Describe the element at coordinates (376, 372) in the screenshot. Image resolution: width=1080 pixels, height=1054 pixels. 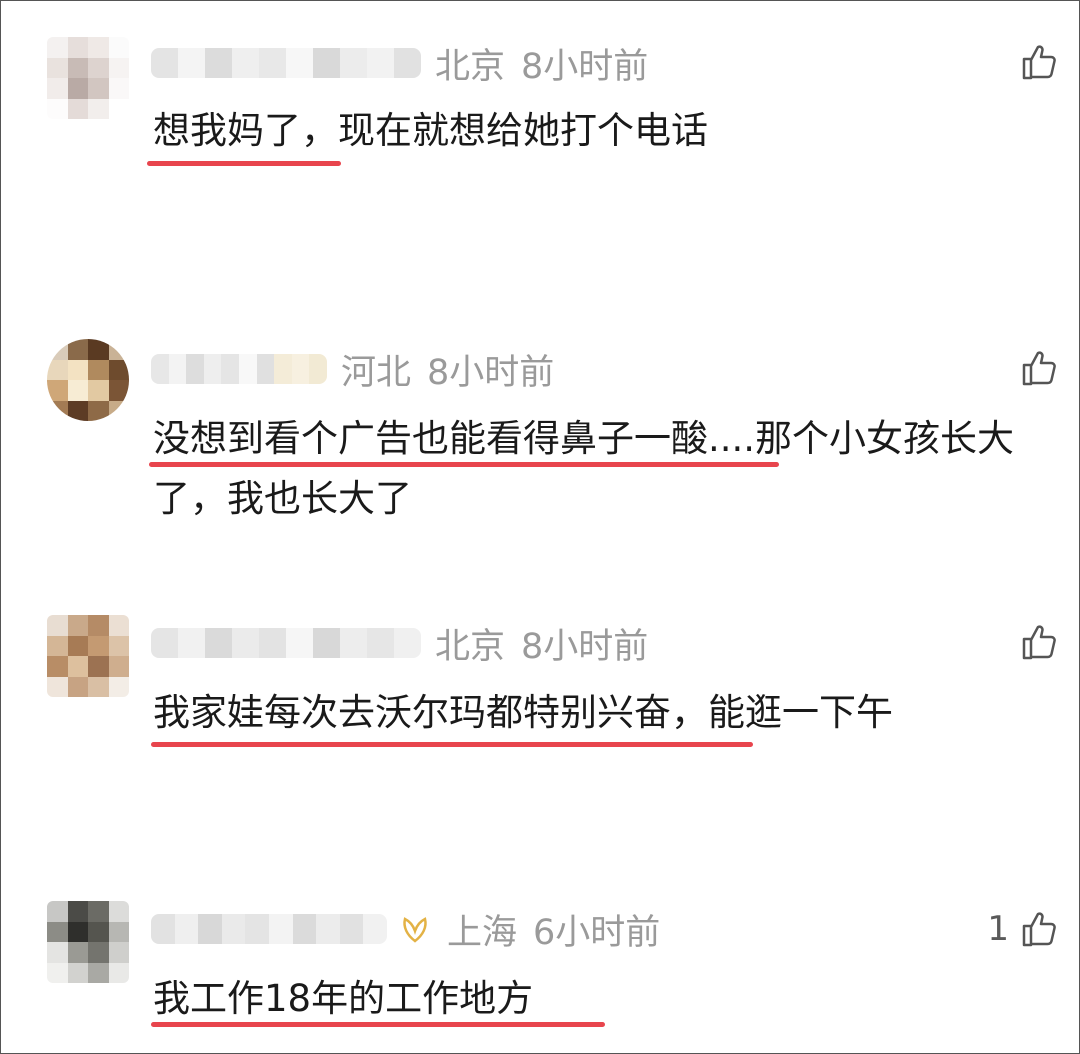
I see `comment-location: 河北` at that location.